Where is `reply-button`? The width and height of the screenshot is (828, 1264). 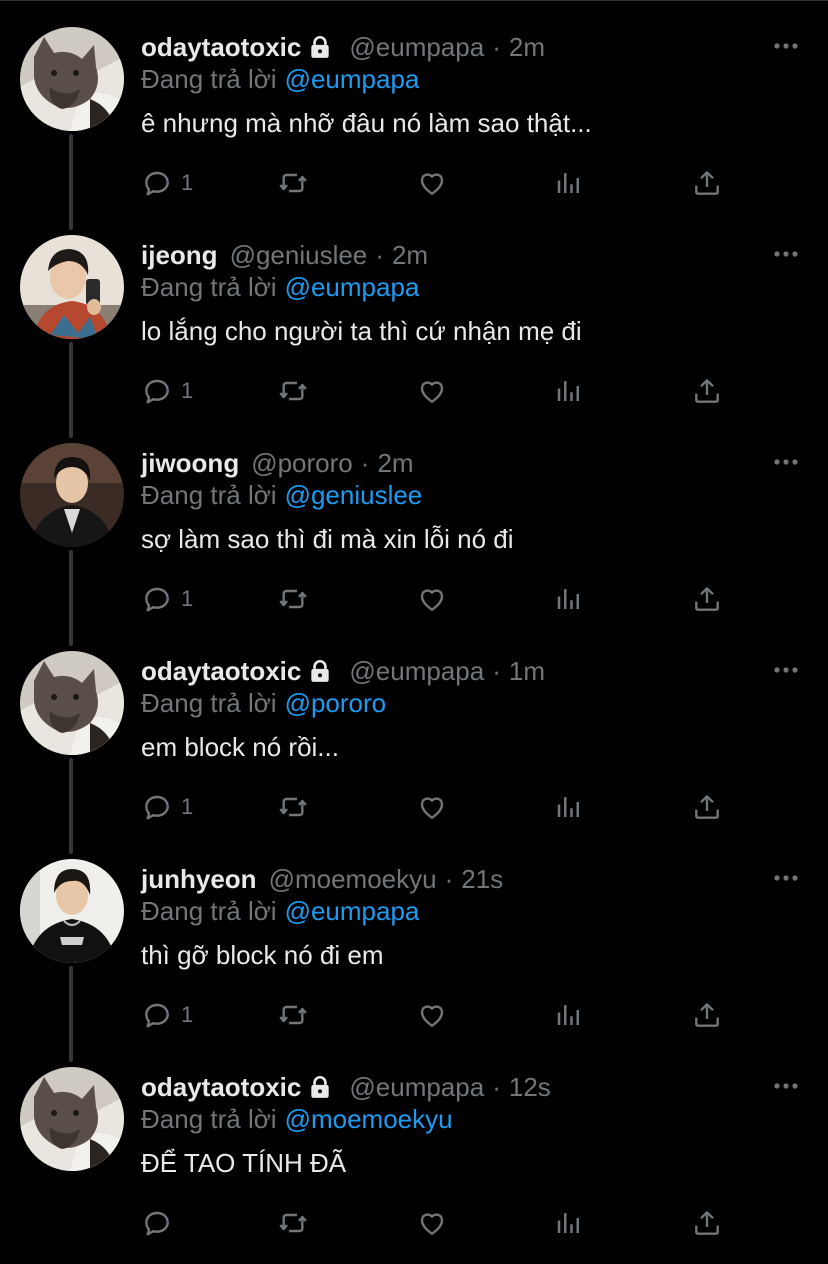
reply-button is located at coordinates (161, 1223).